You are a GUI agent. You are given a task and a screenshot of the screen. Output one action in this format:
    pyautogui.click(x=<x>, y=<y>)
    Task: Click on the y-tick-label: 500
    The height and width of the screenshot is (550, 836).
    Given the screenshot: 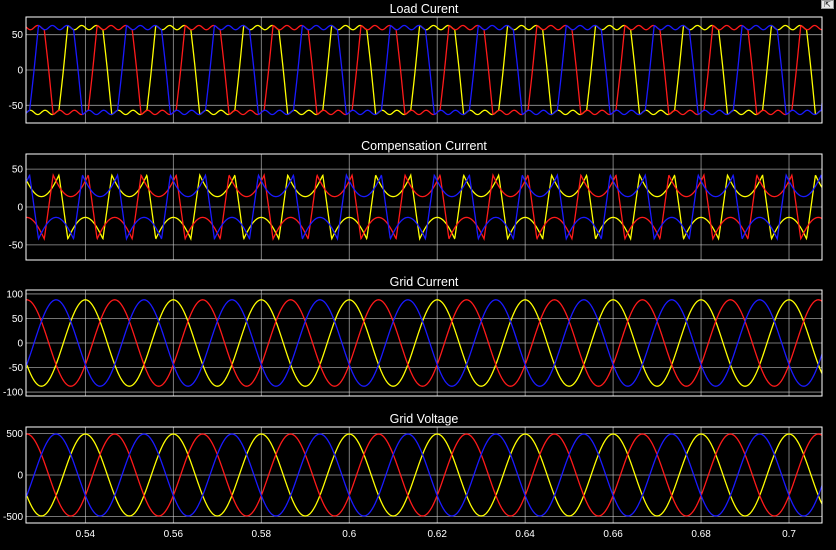 What is the action you would take?
    pyautogui.click(x=14, y=434)
    